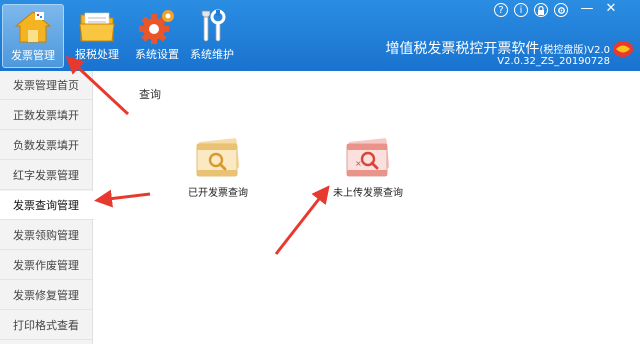 The height and width of the screenshot is (344, 640). I want to click on info-icon: i, so click(521, 10).